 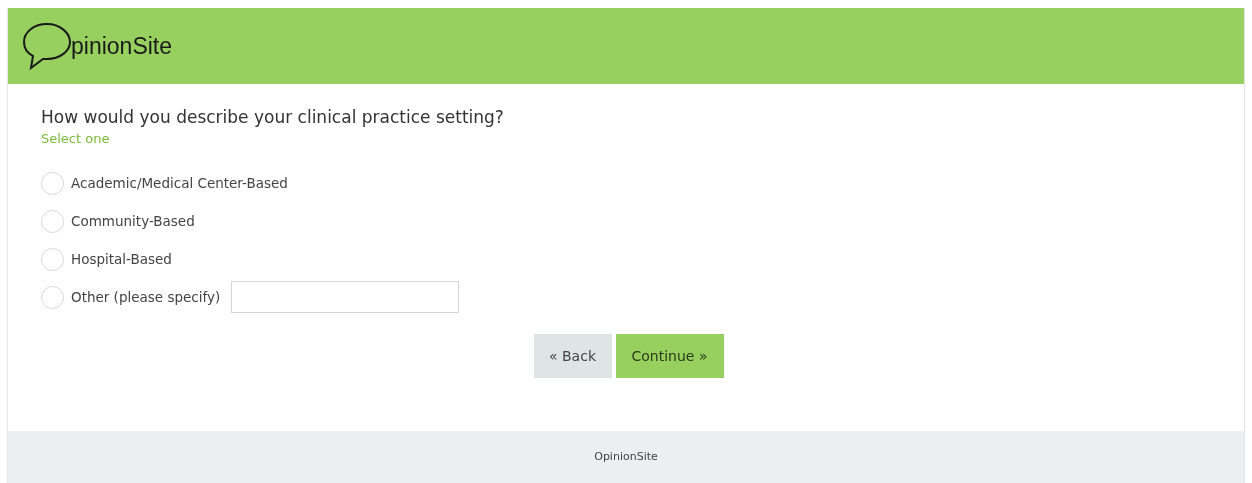 What do you see at coordinates (273, 117) in the screenshot?
I see `question-title: How would you describe your clinical practice setting?` at bounding box center [273, 117].